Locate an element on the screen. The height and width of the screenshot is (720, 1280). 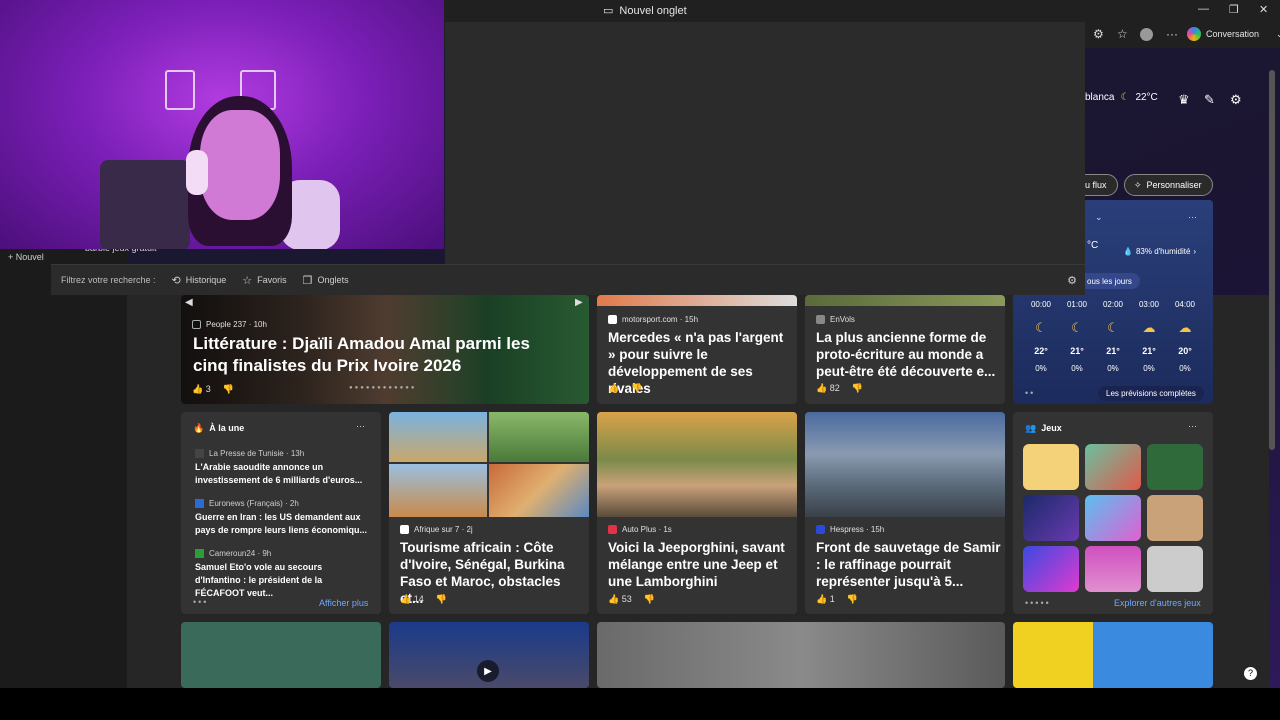
like-count: 82 is located at coordinates (834, 388).